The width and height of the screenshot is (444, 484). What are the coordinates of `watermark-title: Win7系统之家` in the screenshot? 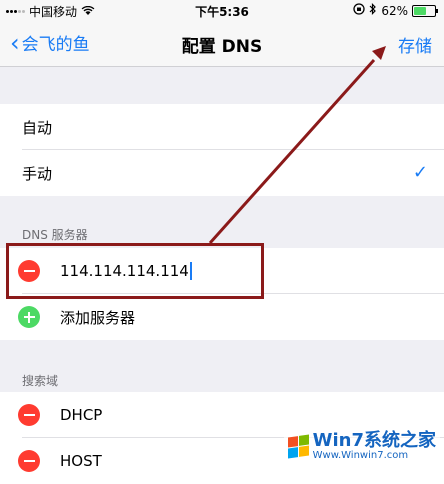 It's located at (374, 440).